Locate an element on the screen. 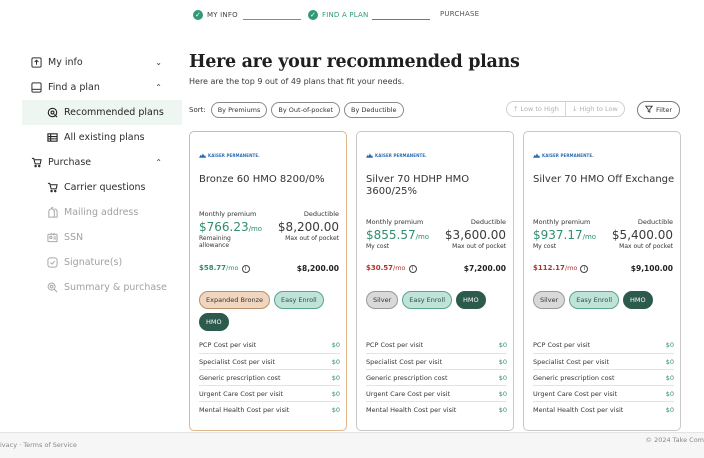 This screenshot has width=704, height=458. sidebar-item-carrier-questions: Carrier questions is located at coordinates (102, 187).